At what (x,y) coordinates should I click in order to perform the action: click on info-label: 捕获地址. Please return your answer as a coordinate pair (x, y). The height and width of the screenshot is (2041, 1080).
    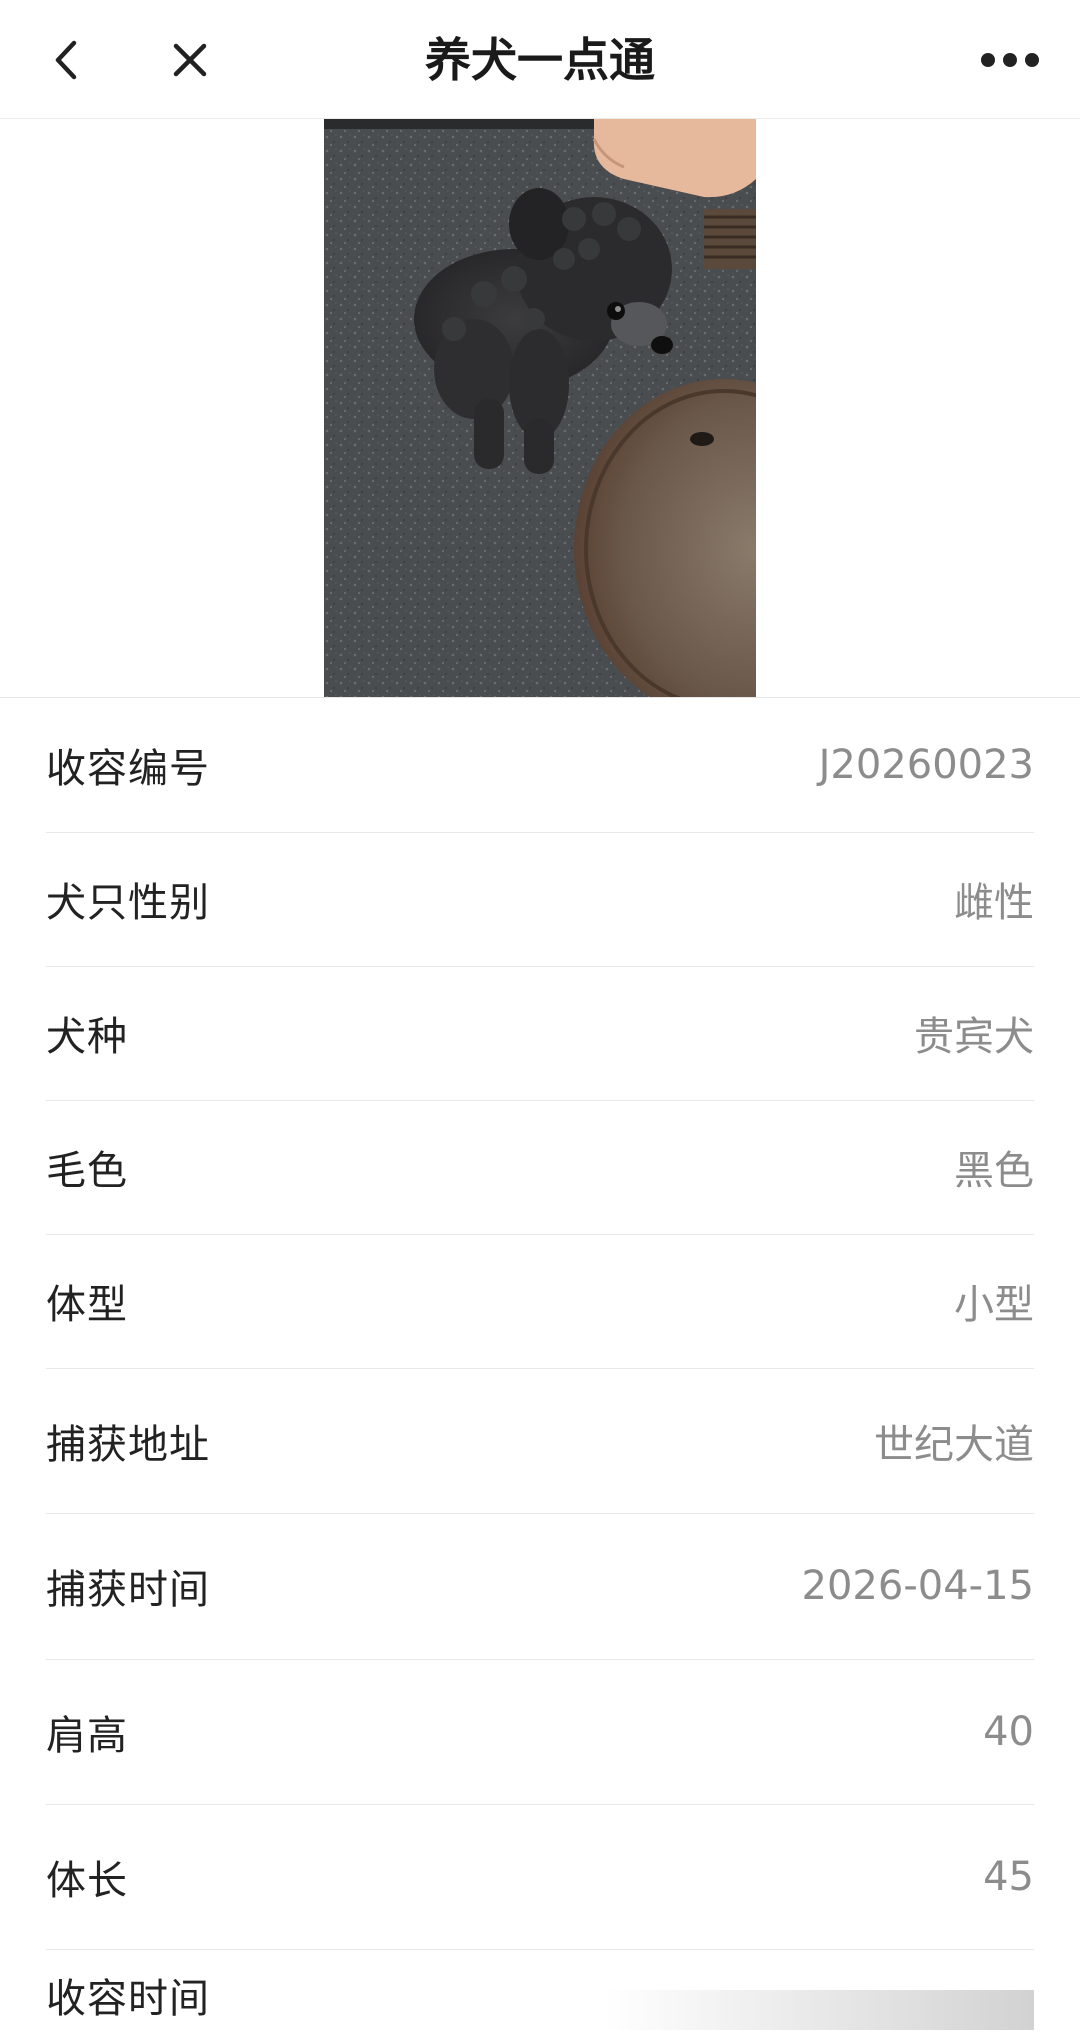
    Looking at the image, I should click on (128, 1444).